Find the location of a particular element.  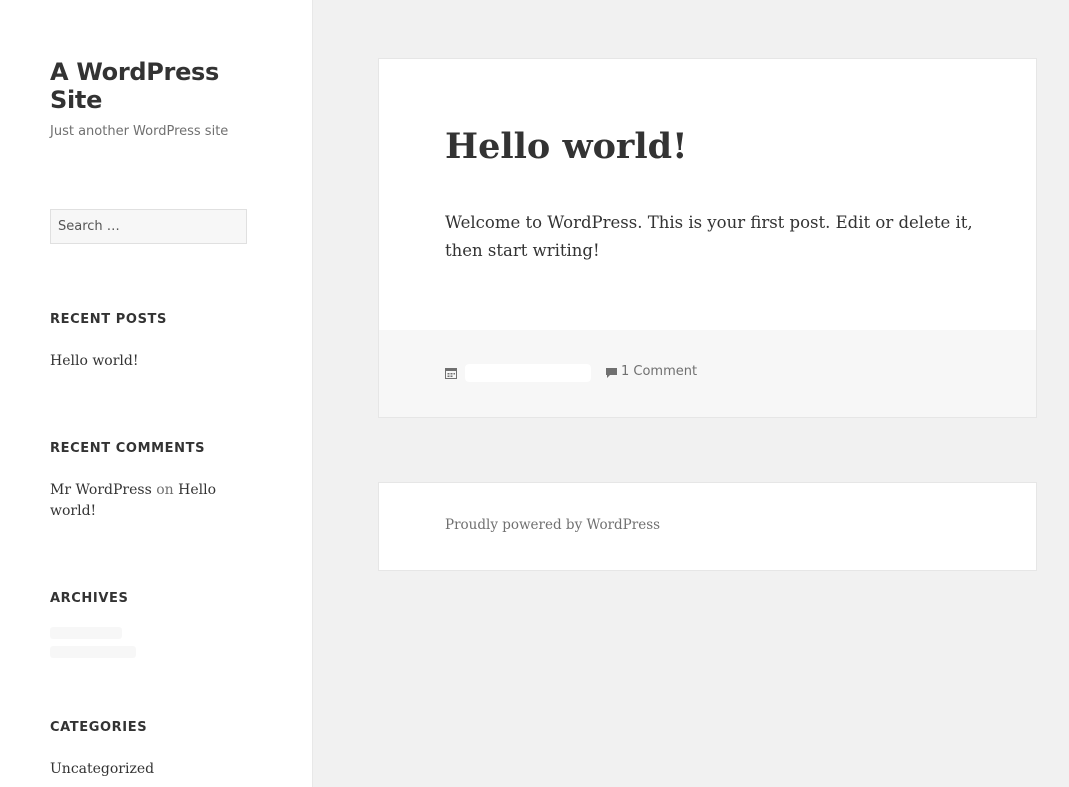

recent-posts-heading: RECENT POSTS is located at coordinates (108, 319).